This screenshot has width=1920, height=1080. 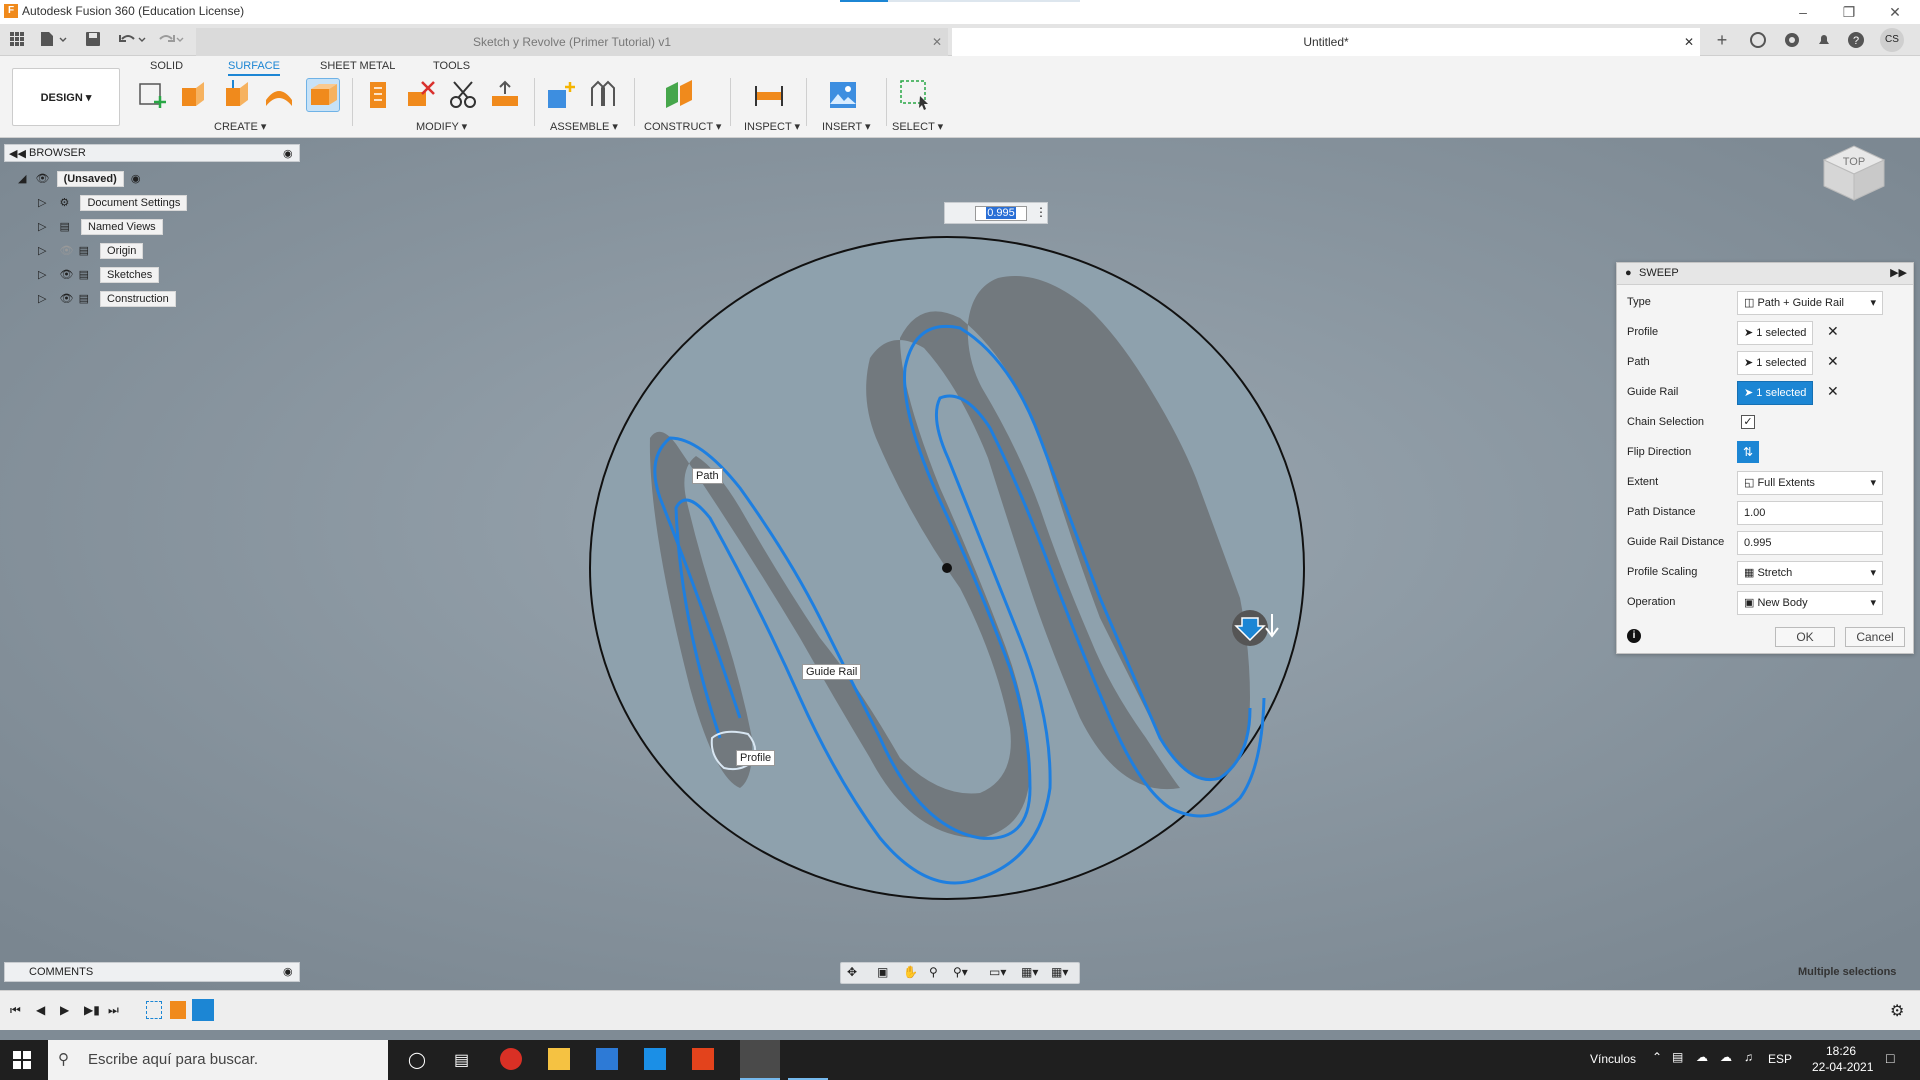 I want to click on collapse-triangle-icon: ◢, so click(x=22, y=179).